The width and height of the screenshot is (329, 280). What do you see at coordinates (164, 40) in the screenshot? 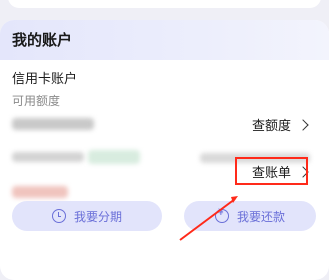
I see `card-header: 我的账户` at bounding box center [164, 40].